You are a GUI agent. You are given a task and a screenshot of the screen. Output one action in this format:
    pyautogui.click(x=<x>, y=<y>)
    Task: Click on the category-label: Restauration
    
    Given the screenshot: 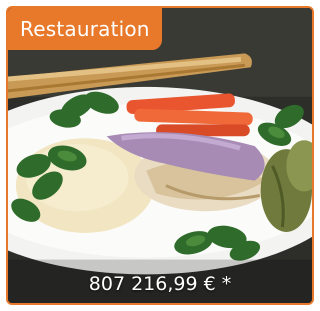 What is the action you would take?
    pyautogui.click(x=85, y=29)
    